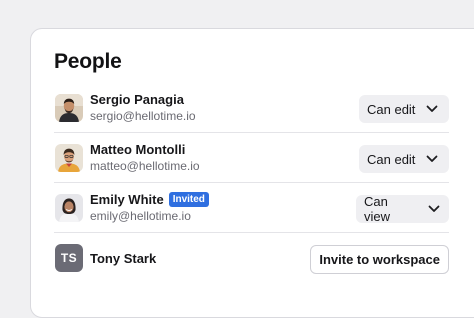 Image resolution: width=474 pixels, height=318 pixels. What do you see at coordinates (402, 209) in the screenshot?
I see `permission-dropdown: Can view` at bounding box center [402, 209].